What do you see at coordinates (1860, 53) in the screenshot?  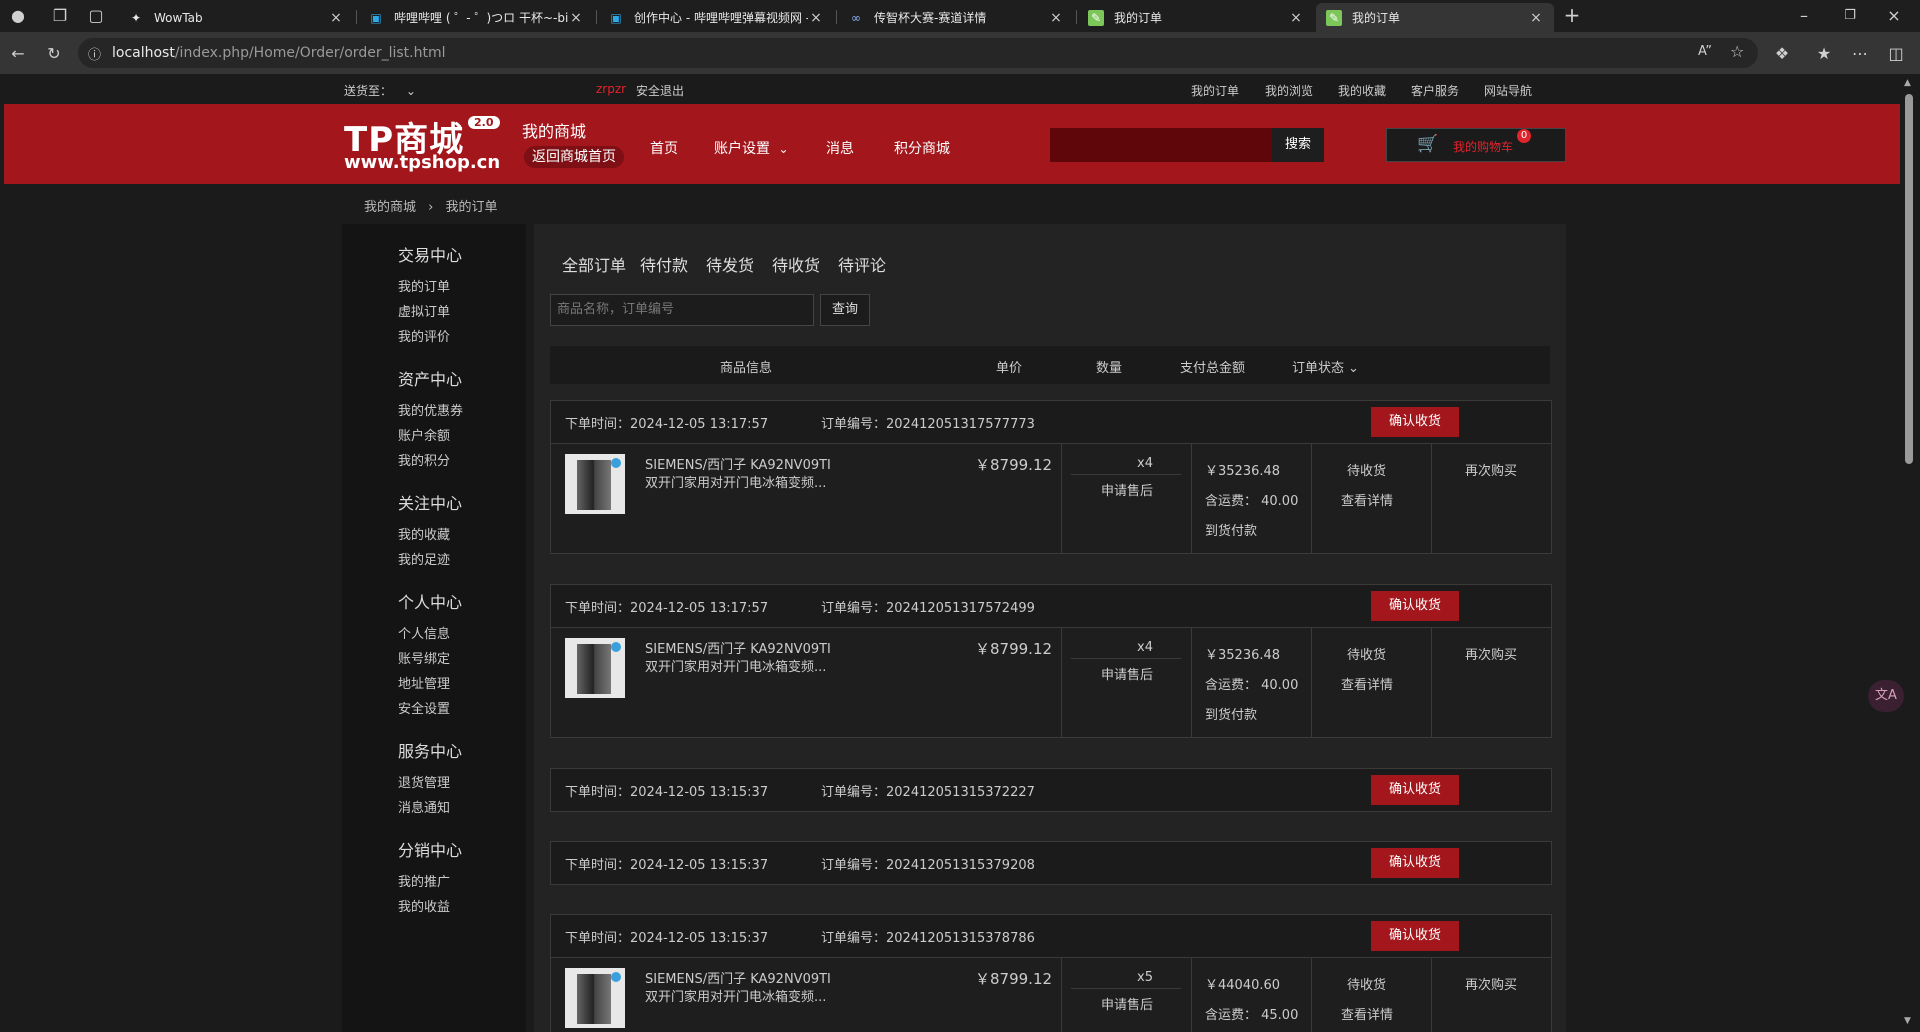 I see `more-icon: ⋯` at bounding box center [1860, 53].